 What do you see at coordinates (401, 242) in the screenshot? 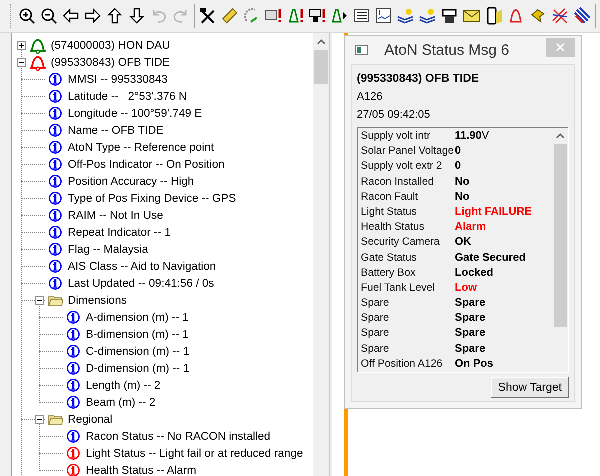
I see `status-label: Security Camera` at bounding box center [401, 242].